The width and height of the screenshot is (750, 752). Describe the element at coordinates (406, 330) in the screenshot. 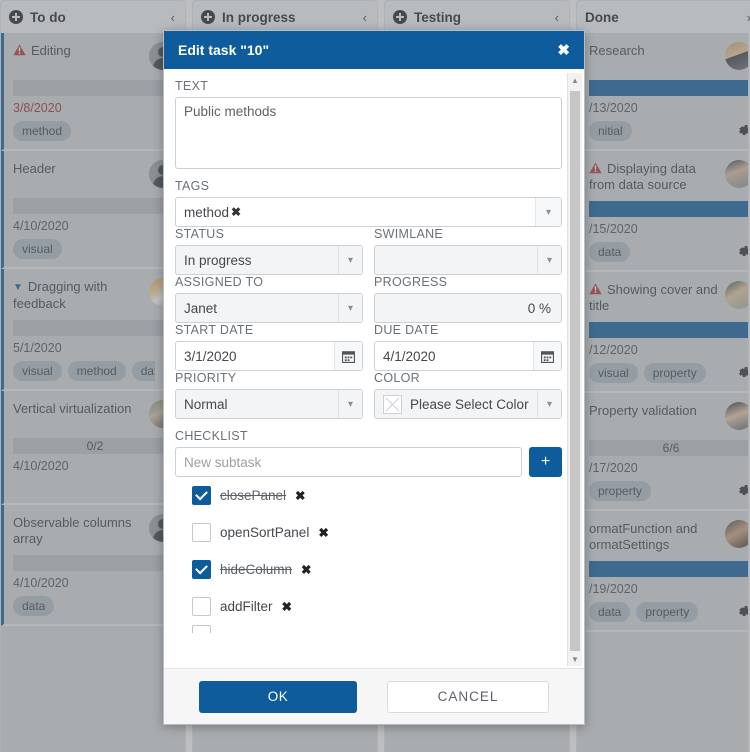

I see `due-date-field-label: DUE DATE` at that location.